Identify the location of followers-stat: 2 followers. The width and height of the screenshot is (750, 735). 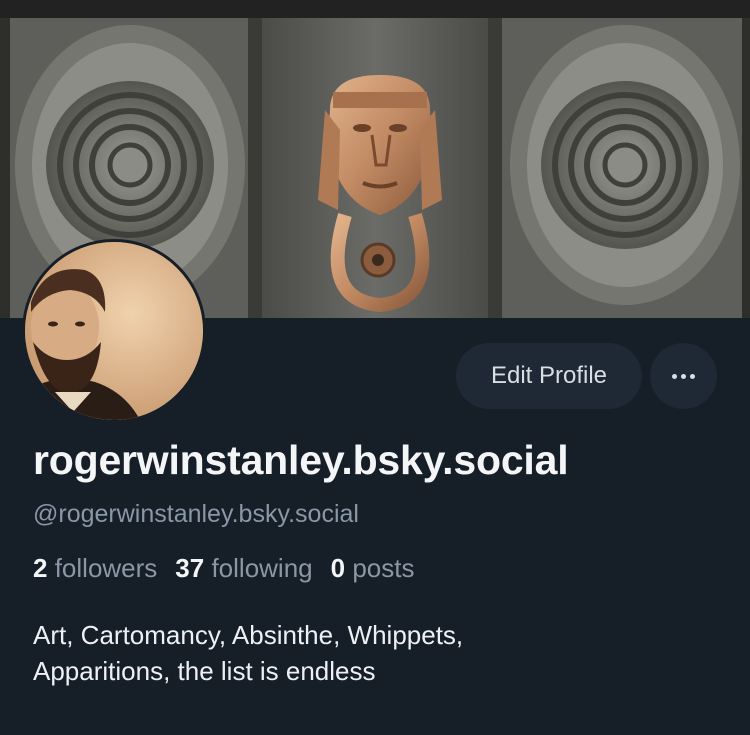
(95, 568).